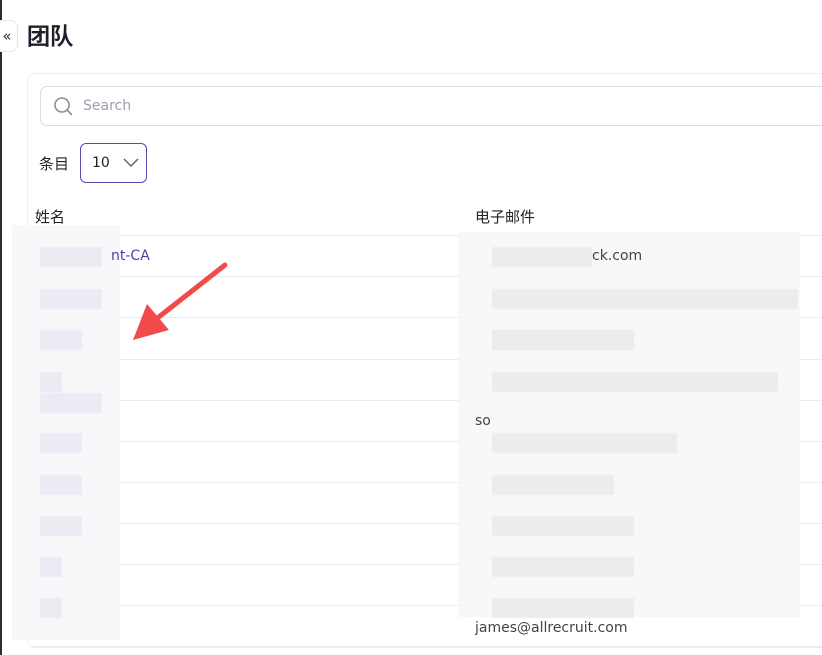 Image resolution: width=822 pixels, height=655 pixels. Describe the element at coordinates (617, 256) in the screenshot. I see `team-member-email: ck.com` at that location.